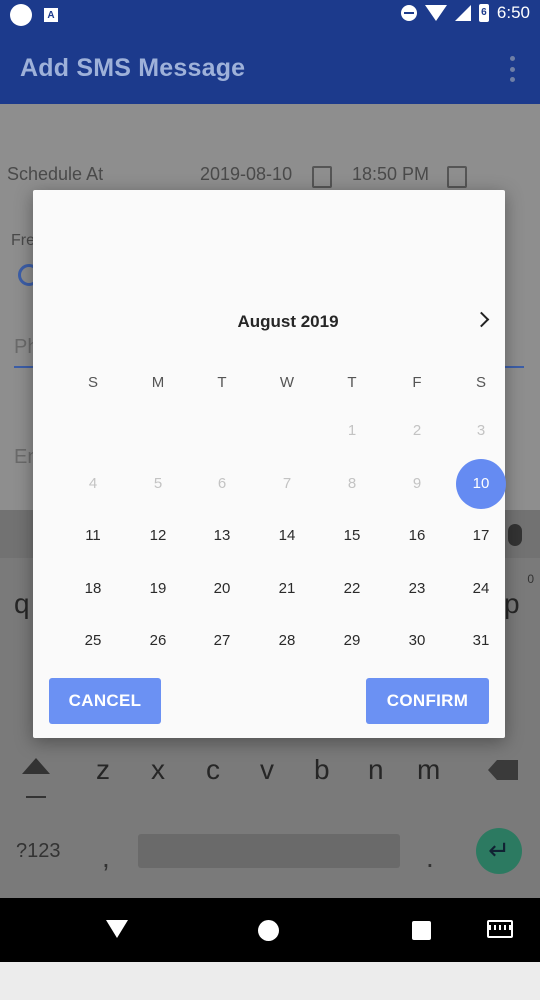  What do you see at coordinates (417, 483) in the screenshot?
I see `calendar-day: 9` at bounding box center [417, 483].